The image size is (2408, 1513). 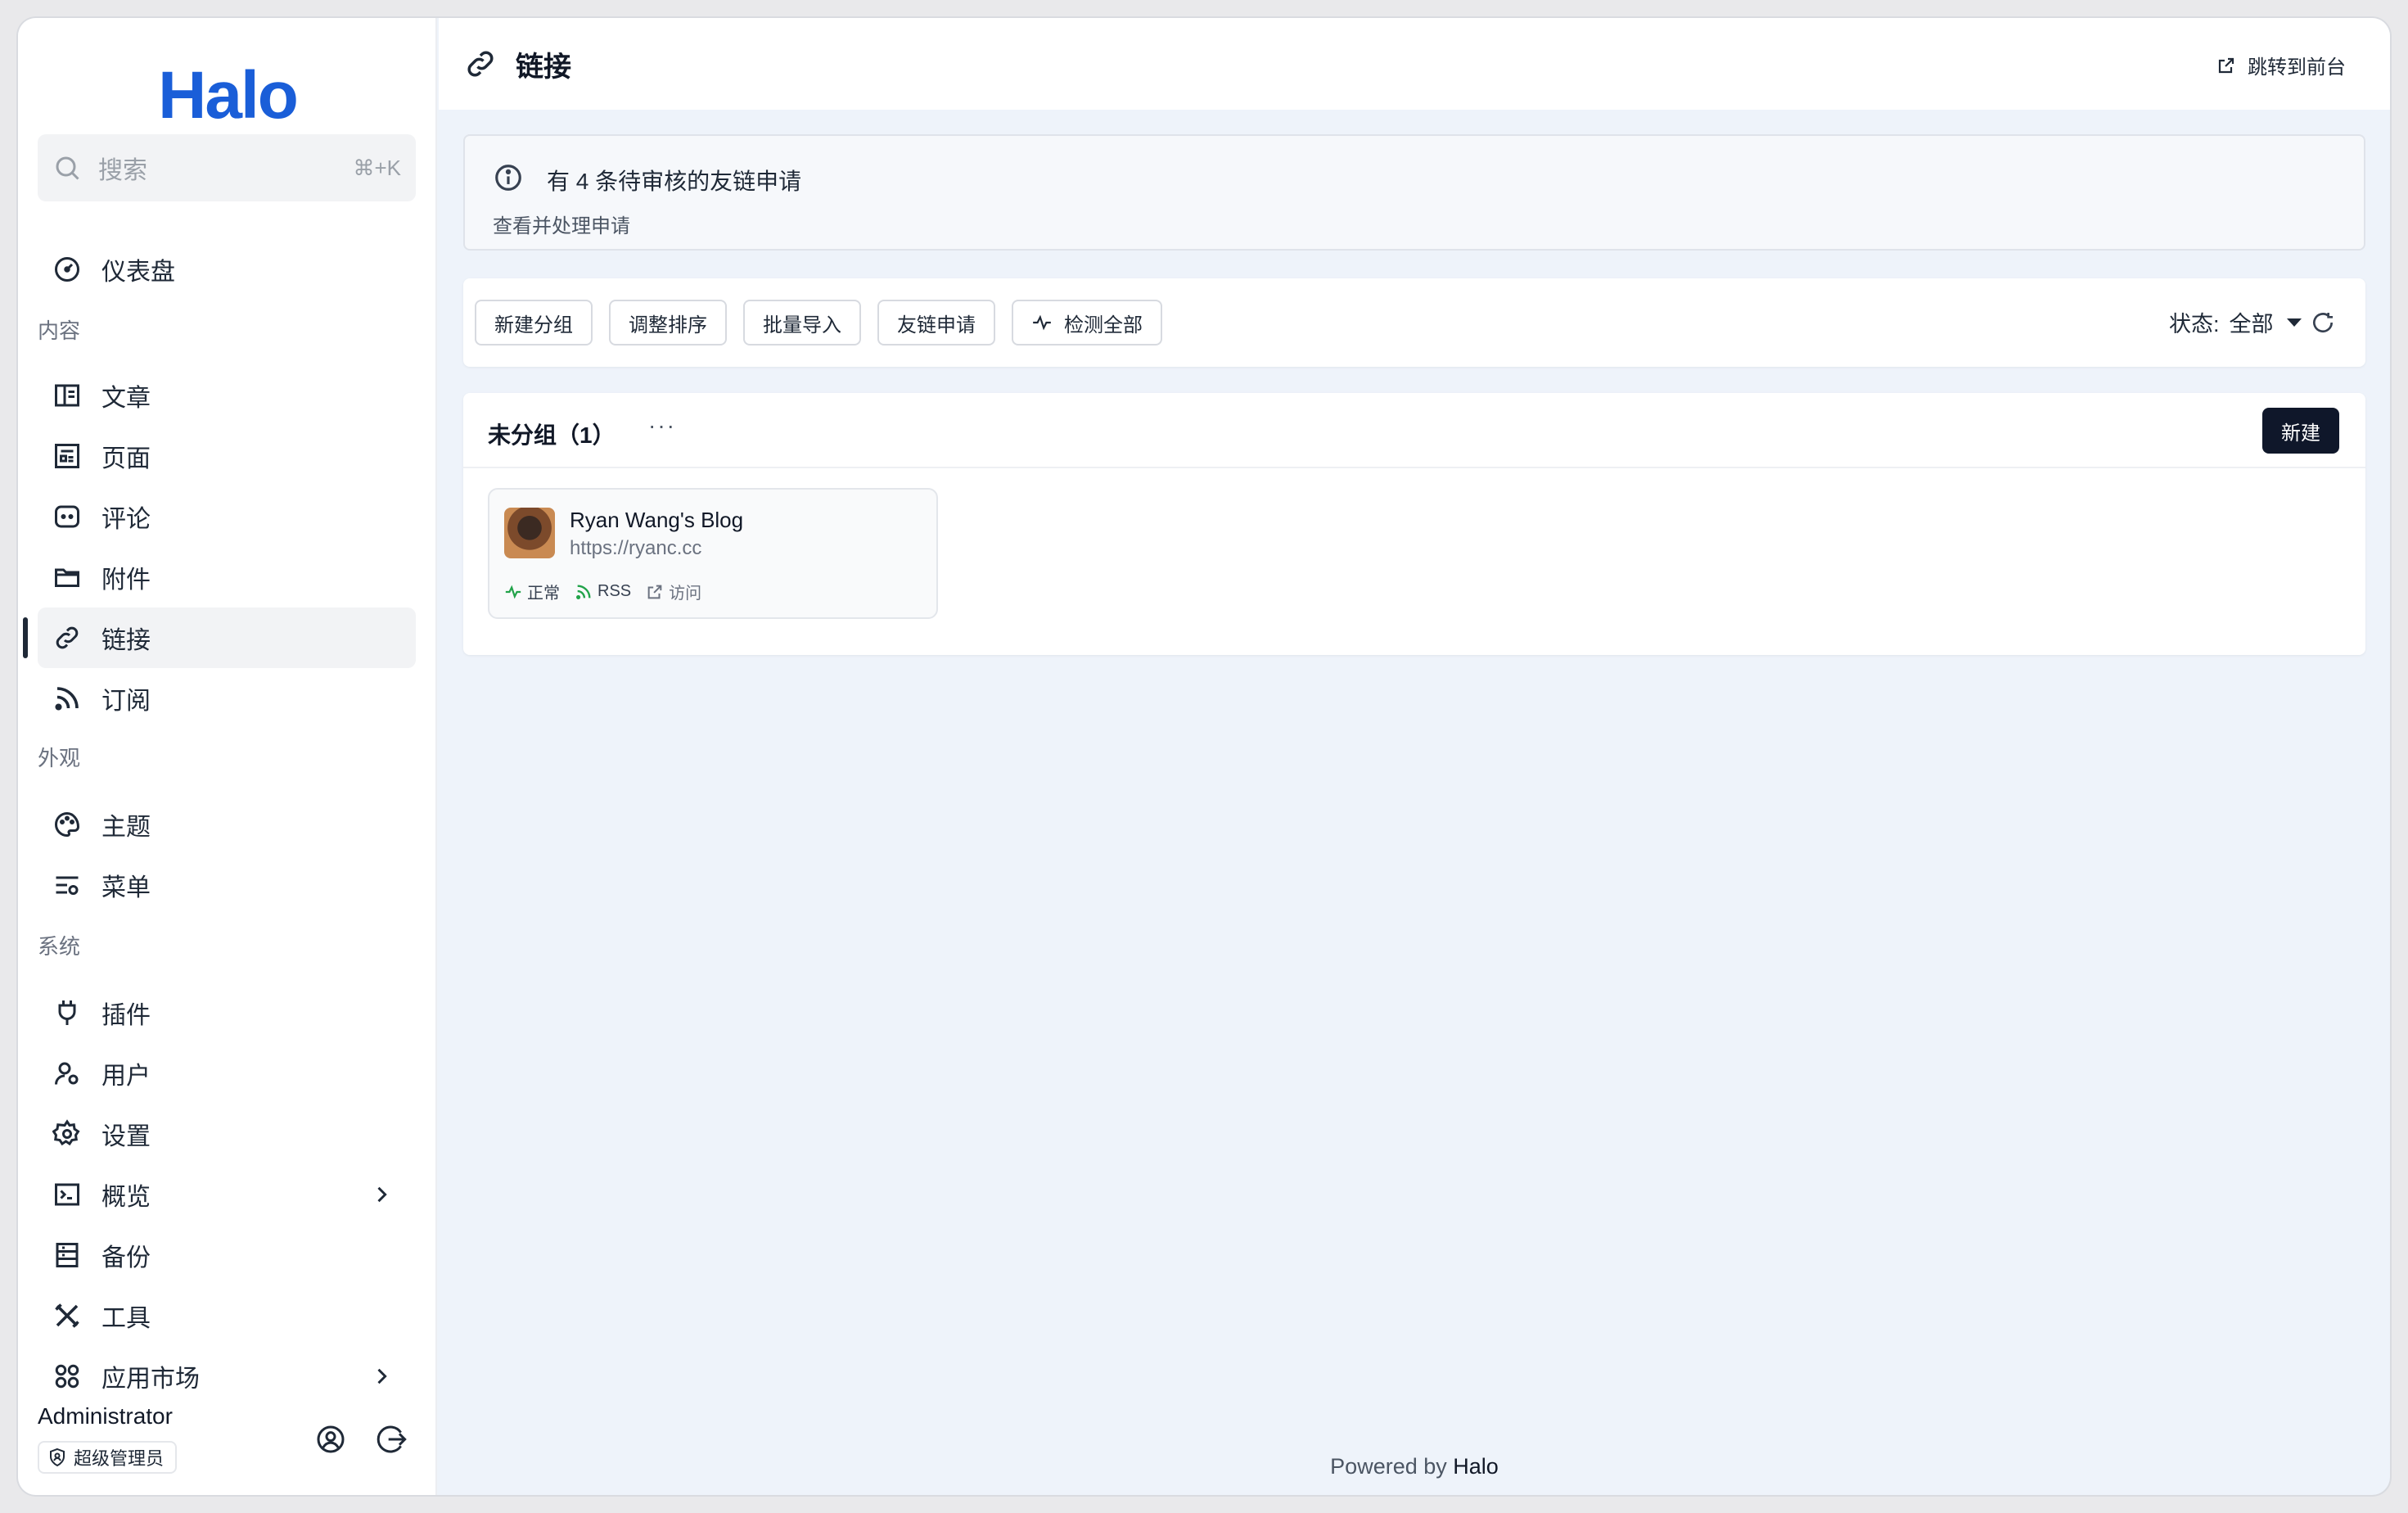 What do you see at coordinates (227, 95) in the screenshot?
I see `logo: Halo` at bounding box center [227, 95].